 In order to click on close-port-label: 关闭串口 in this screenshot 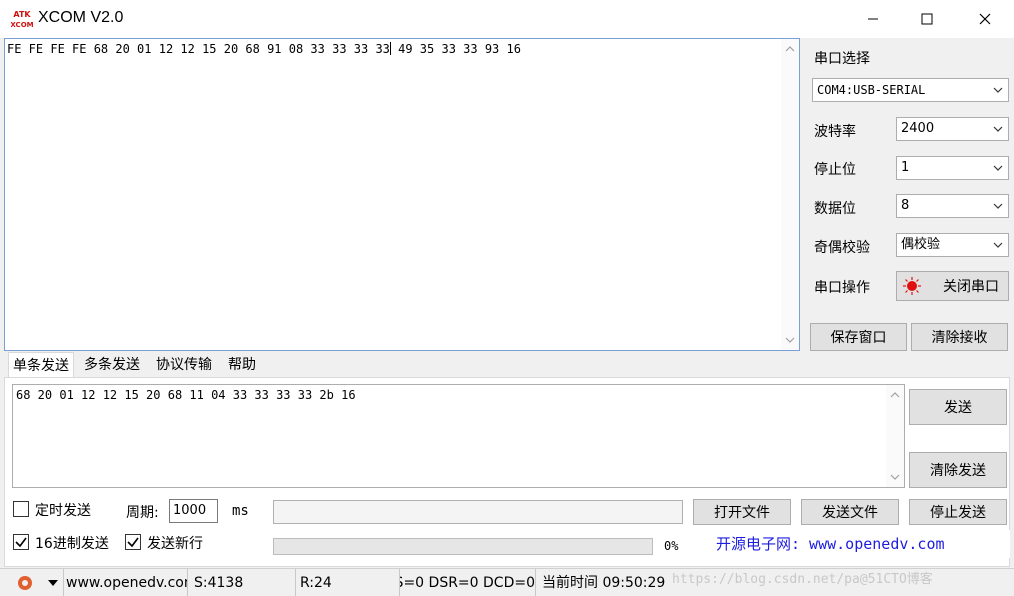, I will do `click(971, 287)`.